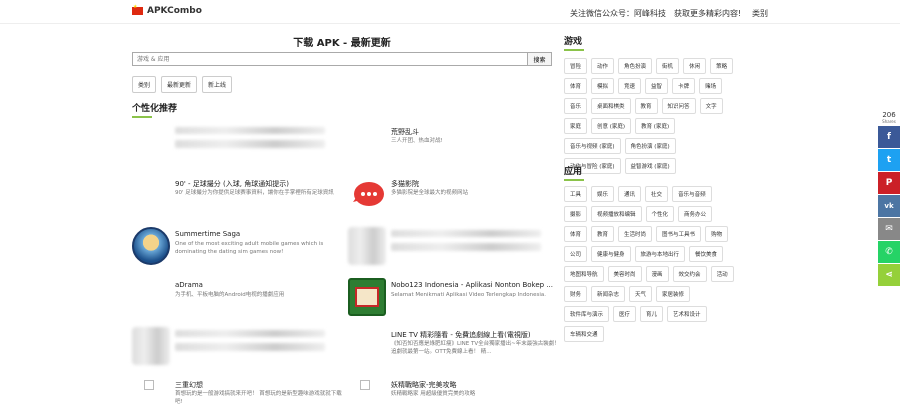 The width and height of the screenshot is (900, 419). Describe the element at coordinates (576, 214) in the screenshot. I see `tag-item: 摄影` at that location.